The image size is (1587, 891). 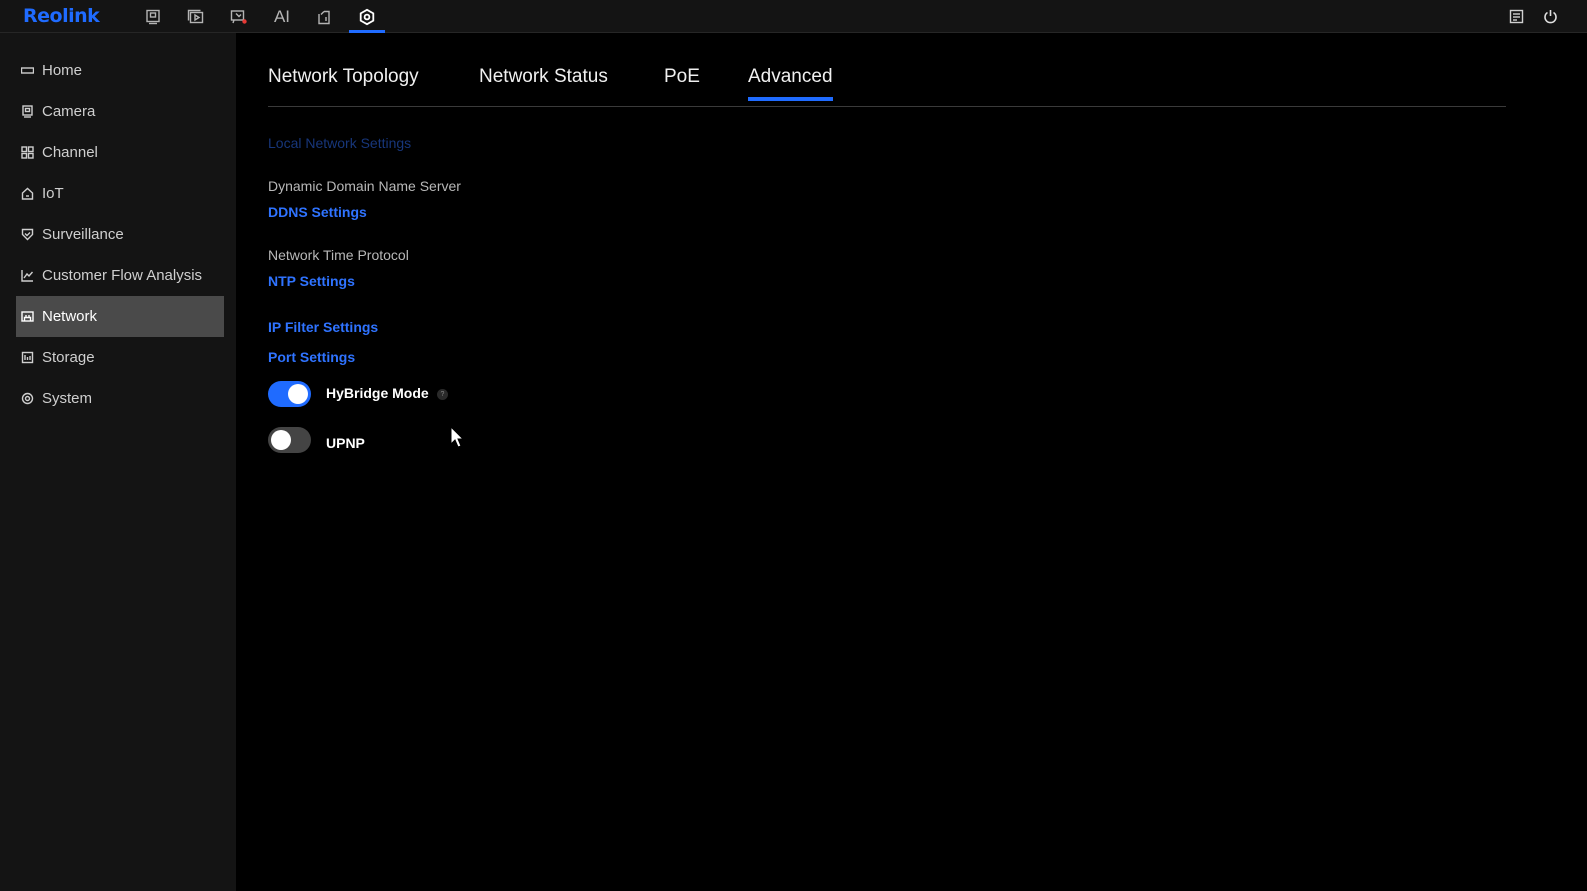 What do you see at coordinates (338, 255) in the screenshot?
I see `ntp-section-label: Network Time Protocol` at bounding box center [338, 255].